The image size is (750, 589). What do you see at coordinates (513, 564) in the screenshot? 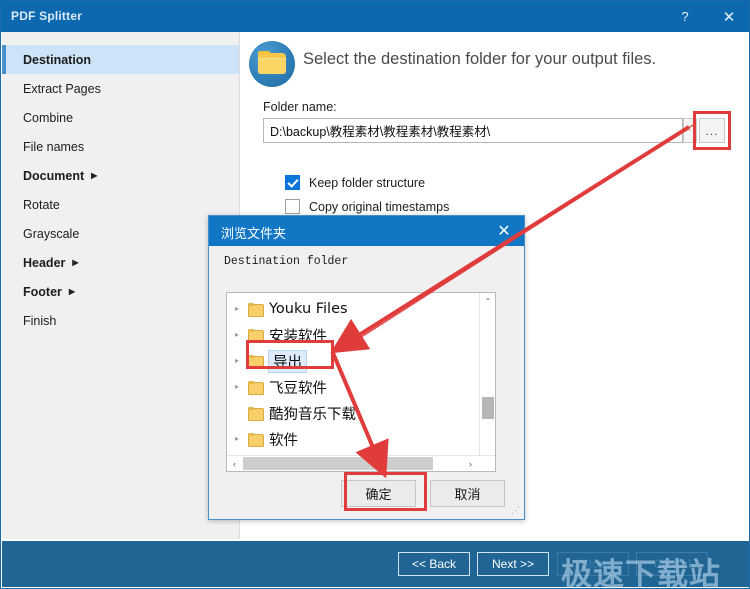
I see `next-button: Next >>` at bounding box center [513, 564].